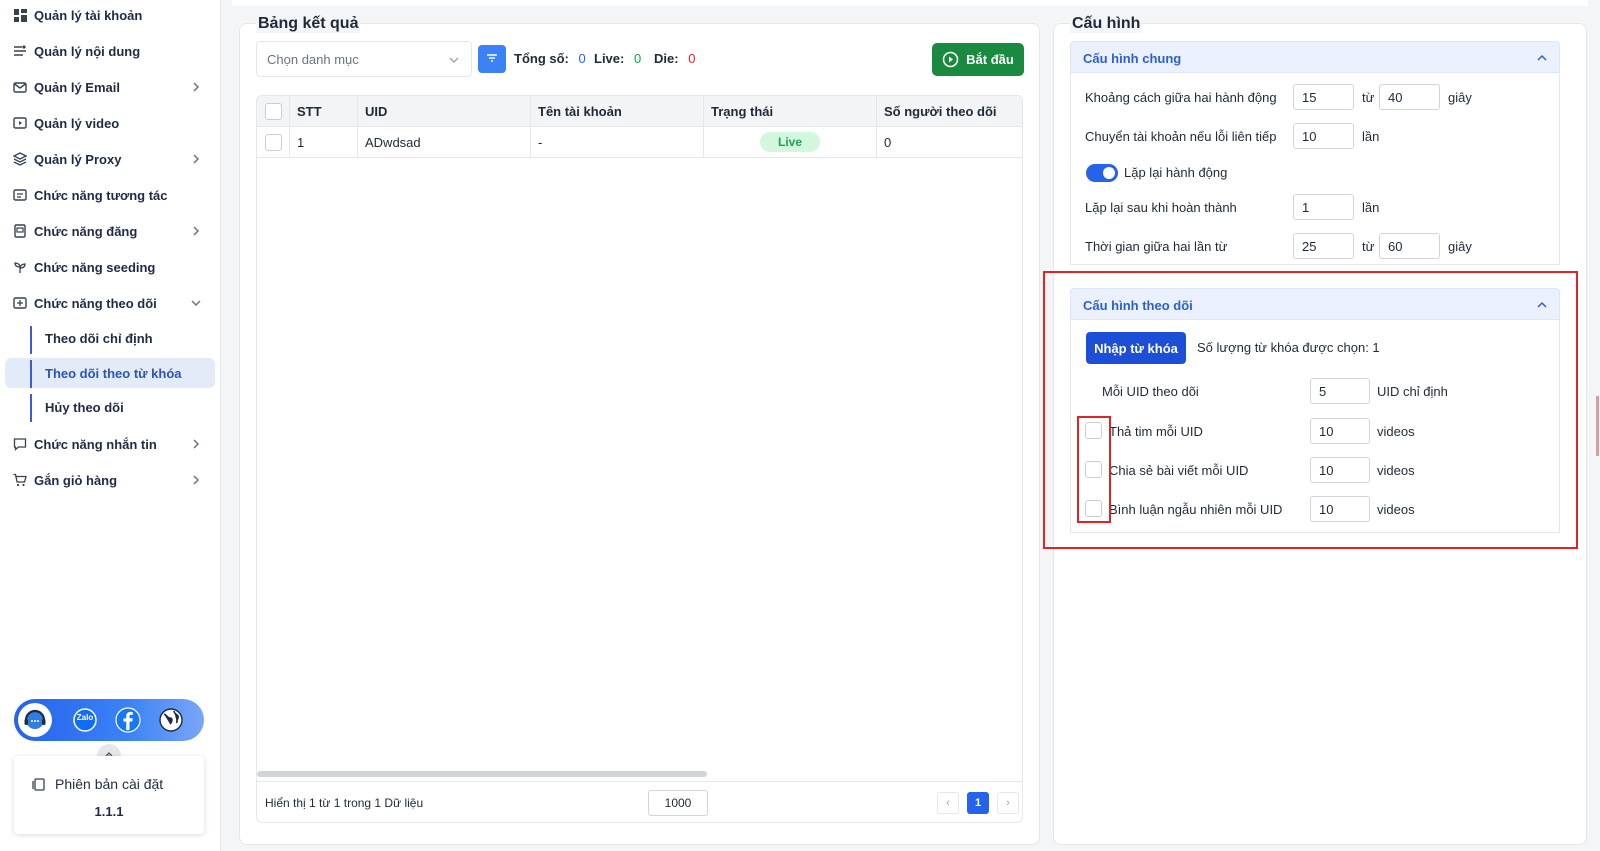 The image size is (1600, 851). I want to click on interact-icon, so click(20, 195).